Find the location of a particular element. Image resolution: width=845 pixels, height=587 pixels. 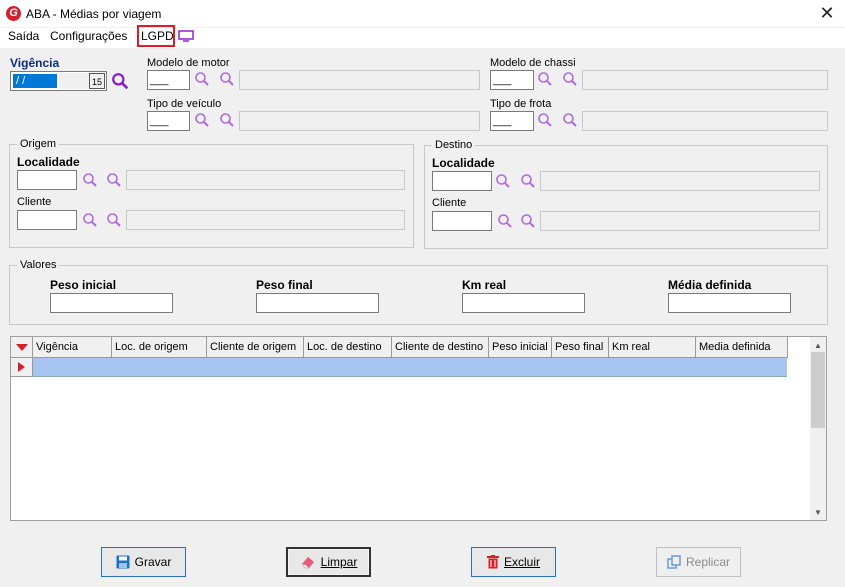

destino-group-title: Destino is located at coordinates (454, 145).